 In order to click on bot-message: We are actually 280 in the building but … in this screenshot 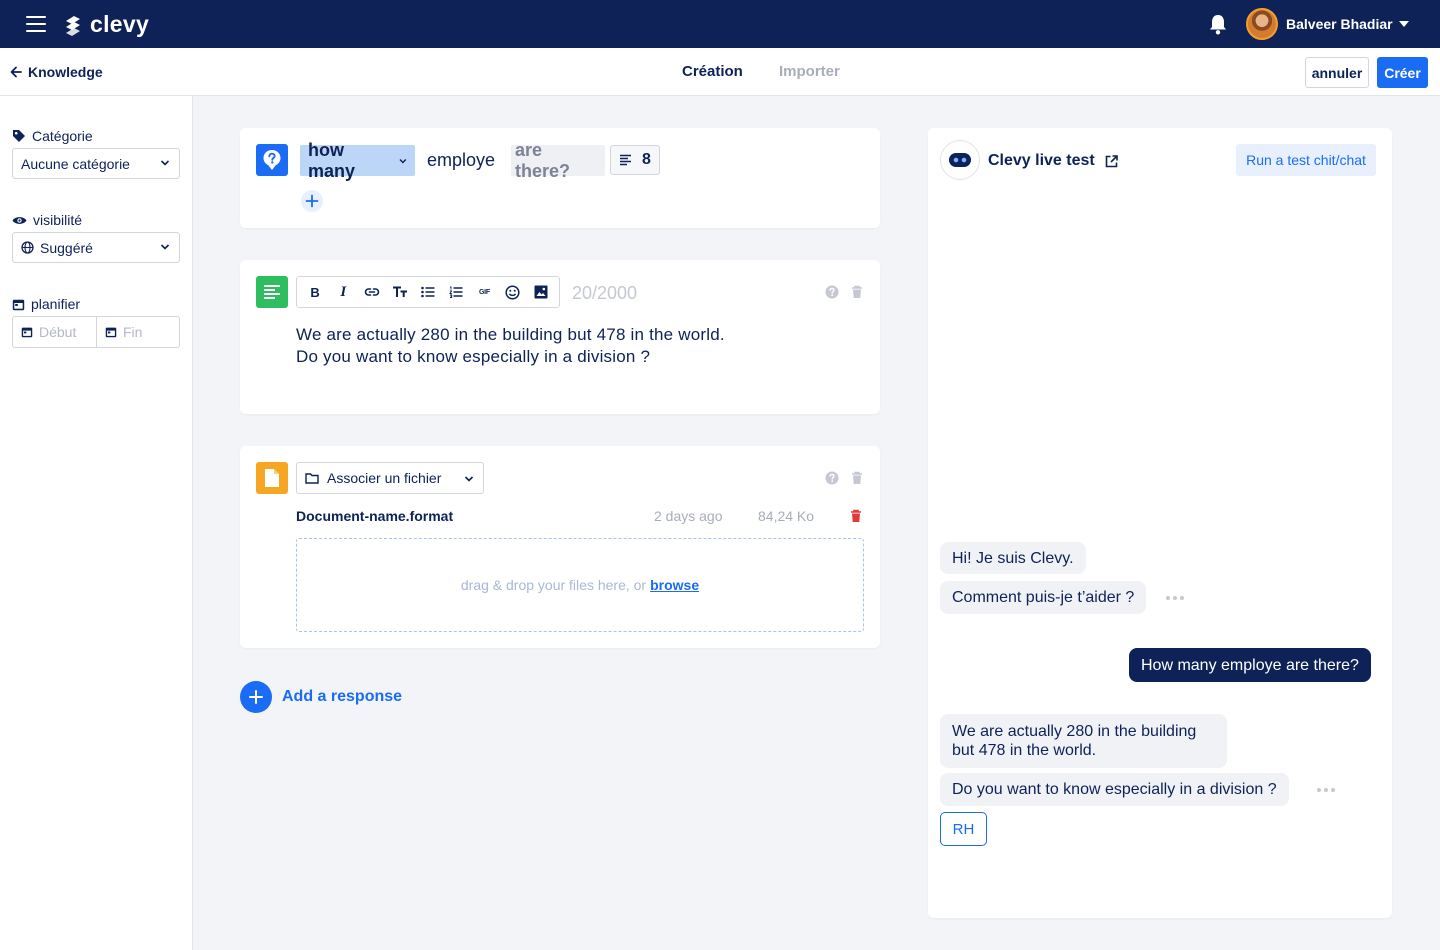, I will do `click(1083, 741)`.